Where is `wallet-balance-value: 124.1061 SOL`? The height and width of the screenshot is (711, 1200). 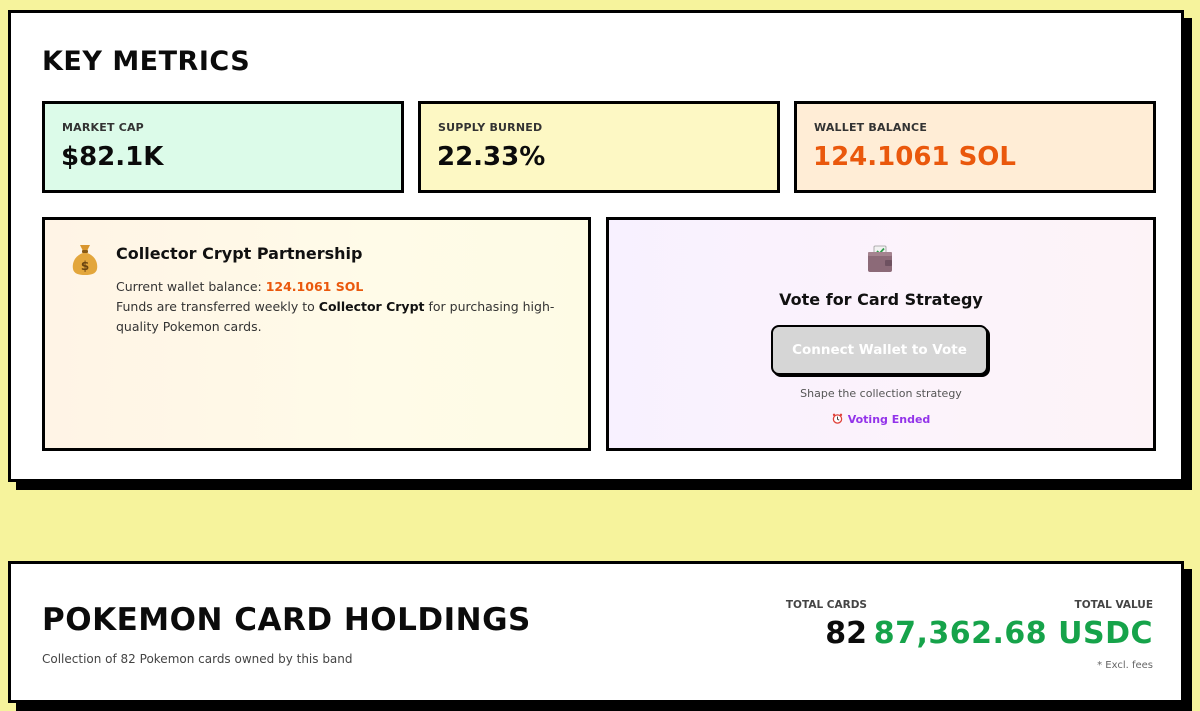 wallet-balance-value: 124.1061 SOL is located at coordinates (914, 157).